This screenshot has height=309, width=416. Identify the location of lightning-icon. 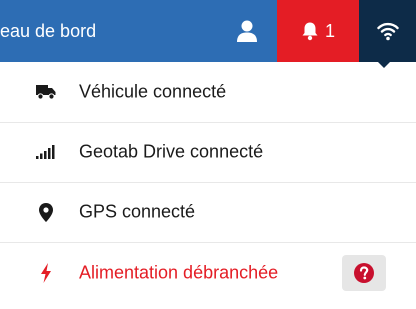
(46, 273).